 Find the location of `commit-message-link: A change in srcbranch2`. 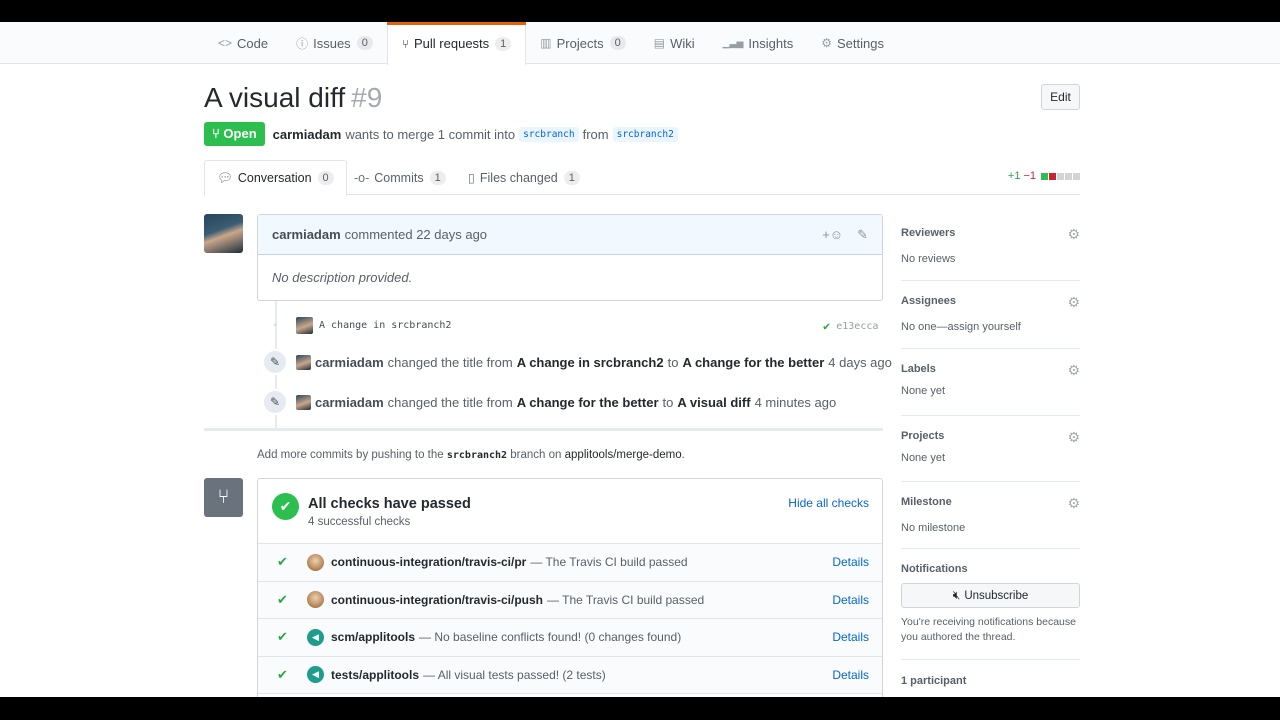

commit-message-link: A change in srcbranch2 is located at coordinates (385, 325).